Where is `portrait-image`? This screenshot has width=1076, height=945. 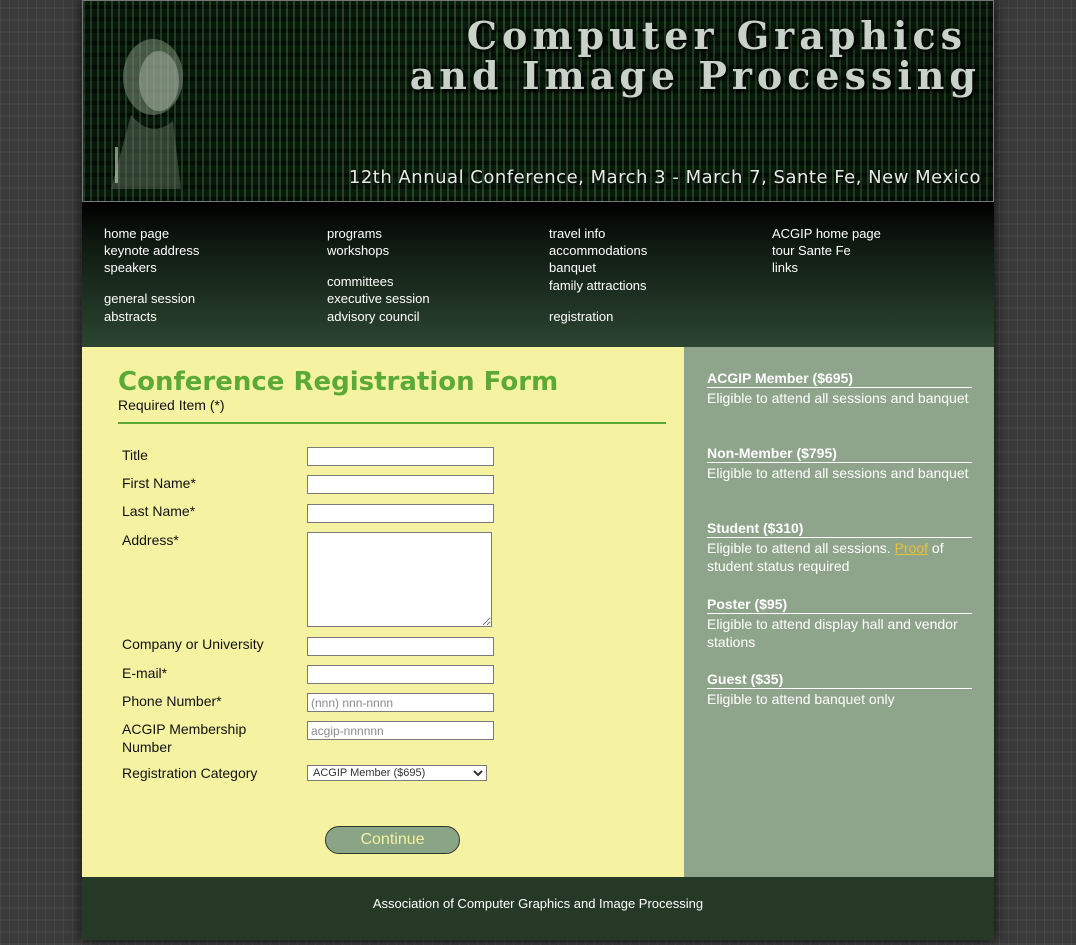
portrait-image is located at coordinates (147, 114).